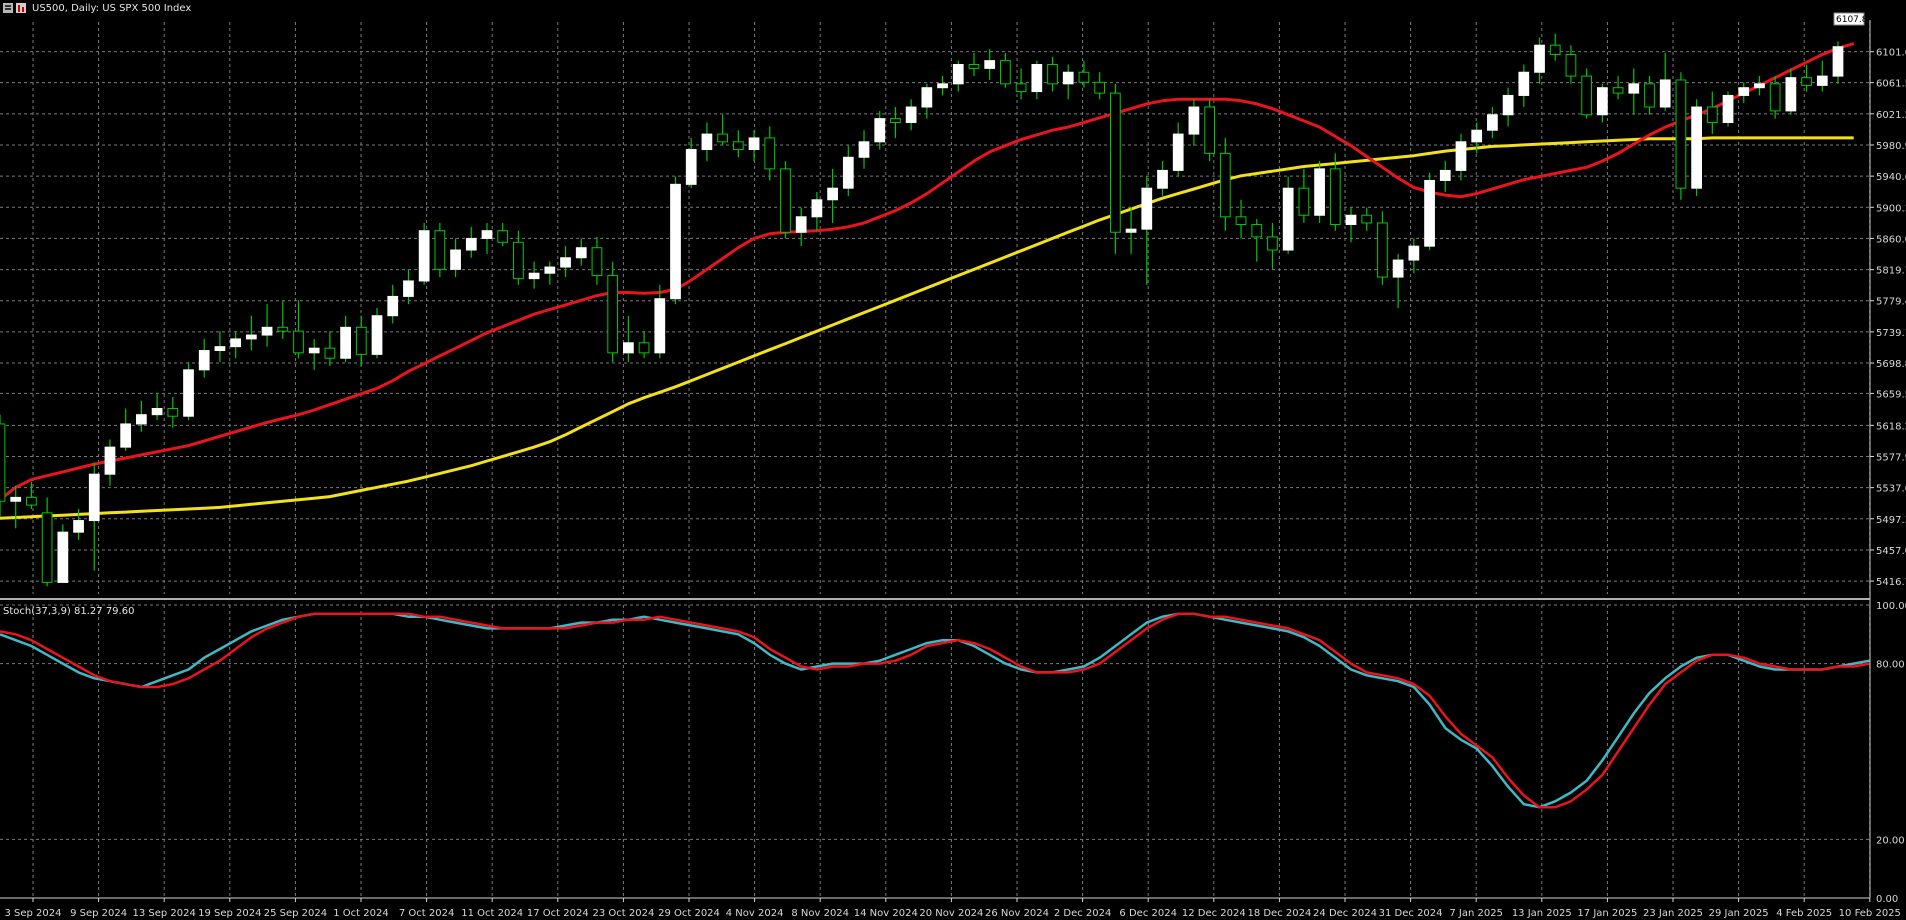 The width and height of the screenshot is (1906, 920). I want to click on price-axis-label: 6061.5, so click(1891, 84).